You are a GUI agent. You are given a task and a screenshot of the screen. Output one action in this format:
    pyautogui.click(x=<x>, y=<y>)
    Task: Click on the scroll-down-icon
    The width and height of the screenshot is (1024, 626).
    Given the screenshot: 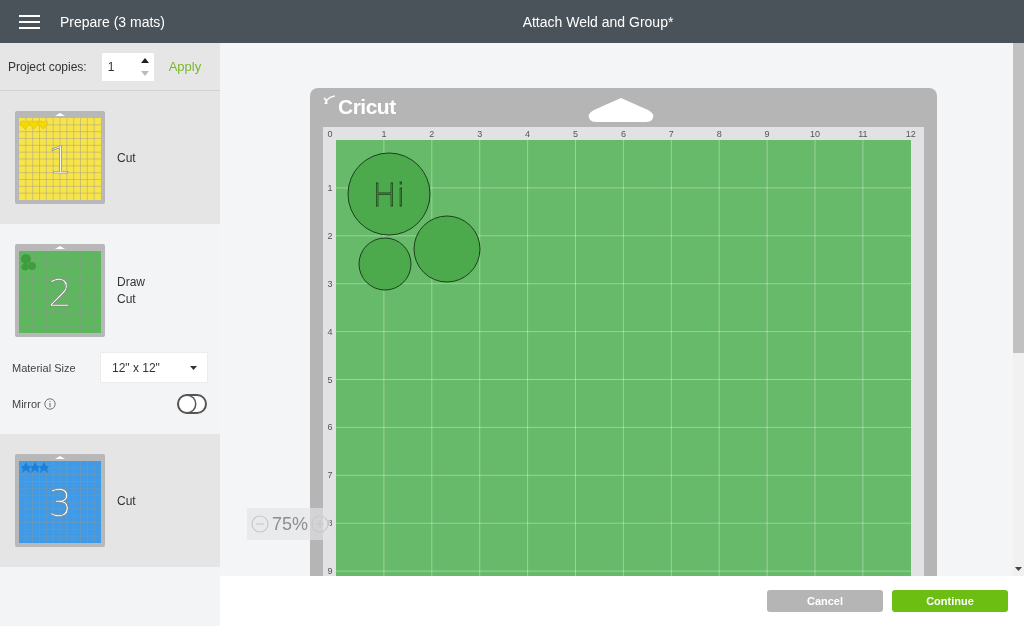 What is the action you would take?
    pyautogui.click(x=1018, y=569)
    